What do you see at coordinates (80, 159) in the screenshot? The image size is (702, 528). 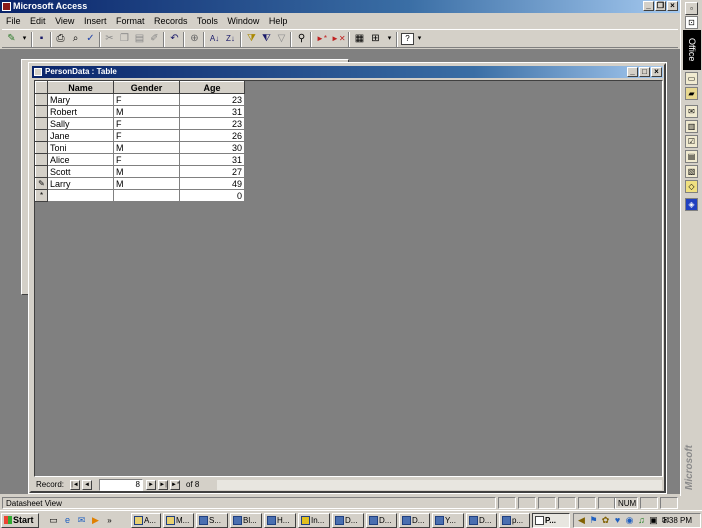 I see `cell-name: Alice` at bounding box center [80, 159].